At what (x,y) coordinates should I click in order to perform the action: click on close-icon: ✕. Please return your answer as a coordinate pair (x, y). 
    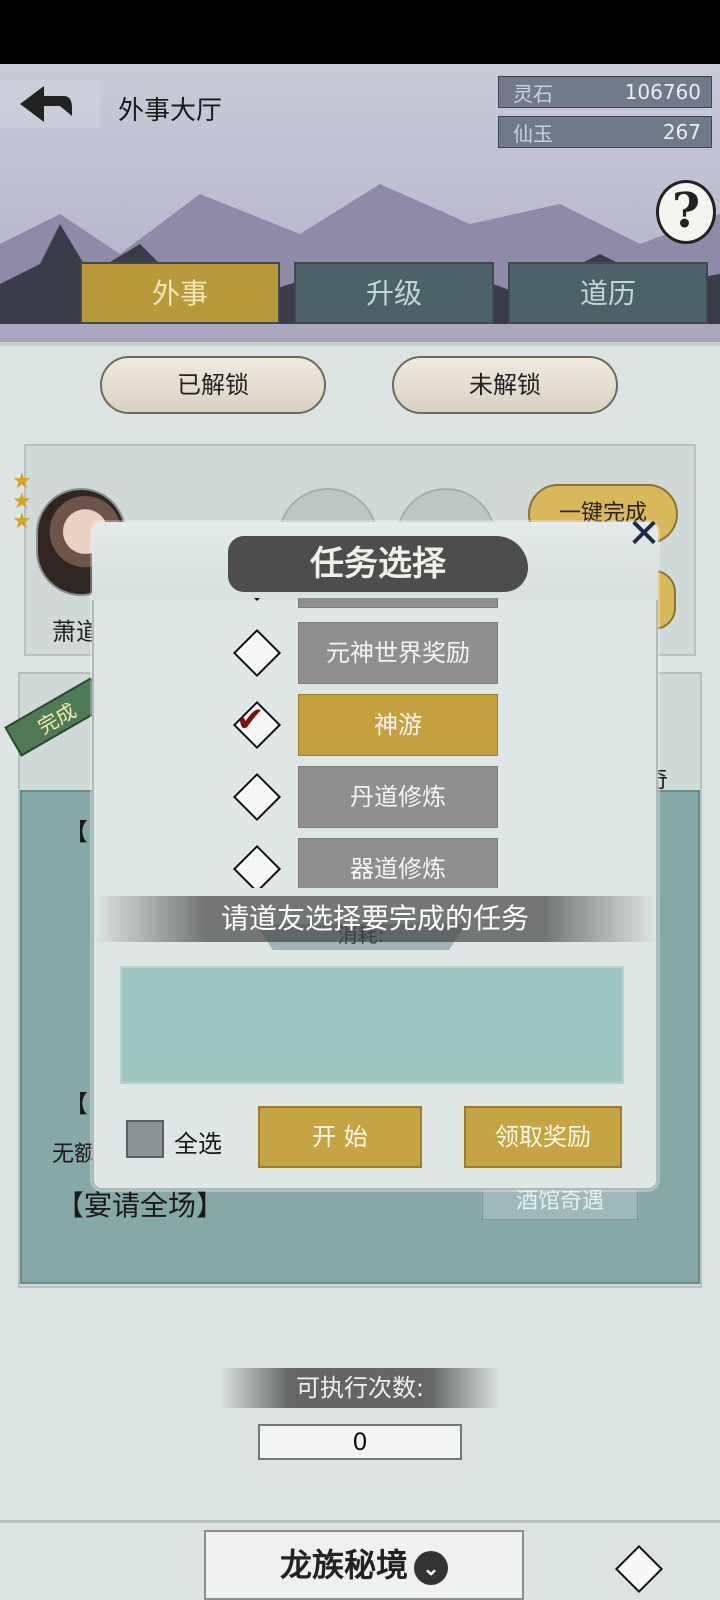
    Looking at the image, I should click on (644, 534).